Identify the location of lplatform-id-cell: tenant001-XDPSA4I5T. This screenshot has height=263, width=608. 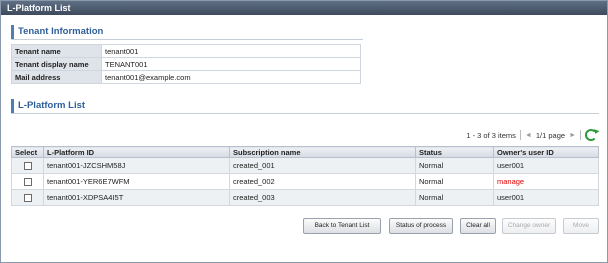
(136, 197).